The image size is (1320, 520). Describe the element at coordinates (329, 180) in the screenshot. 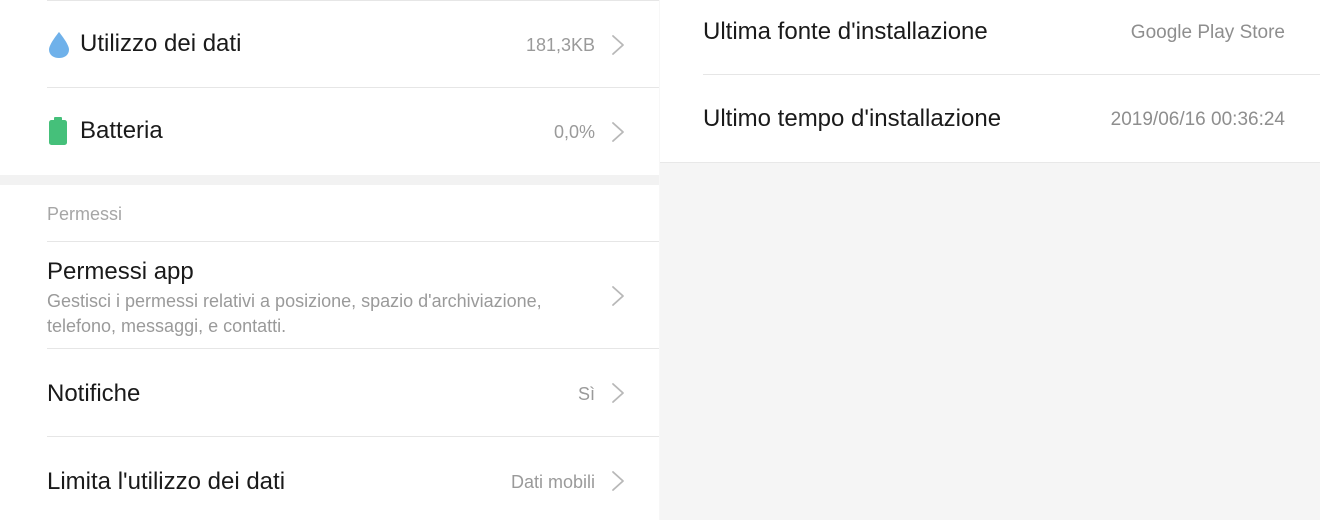

I see `section-separator` at that location.